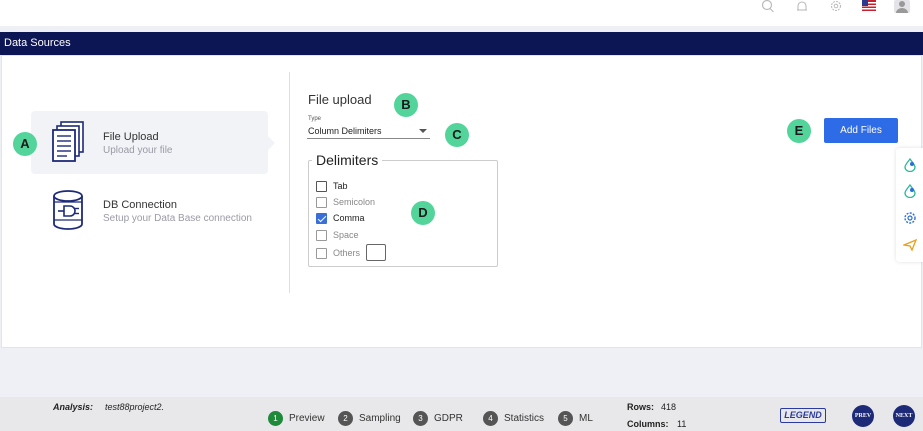 This screenshot has height=431, width=923. I want to click on step-number: 3, so click(420, 418).